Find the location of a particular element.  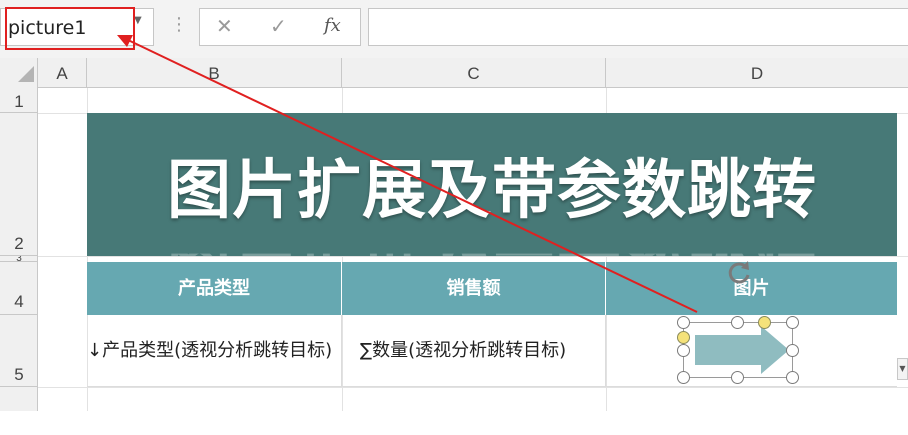

column-header-c: C is located at coordinates (474, 73).